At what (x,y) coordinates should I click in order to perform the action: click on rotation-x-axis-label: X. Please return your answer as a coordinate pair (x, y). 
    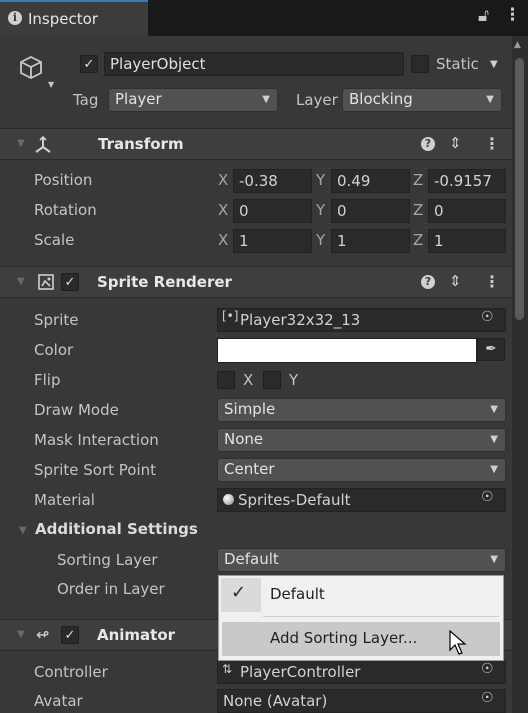
    Looking at the image, I should click on (223, 210).